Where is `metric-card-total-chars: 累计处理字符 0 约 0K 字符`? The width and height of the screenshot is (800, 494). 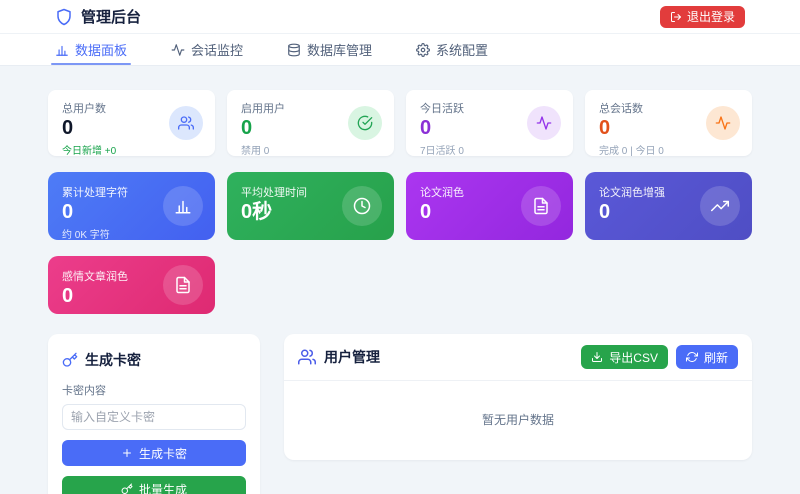 metric-card-total-chars: 累计处理字符 0 约 0K 字符 is located at coordinates (131, 206).